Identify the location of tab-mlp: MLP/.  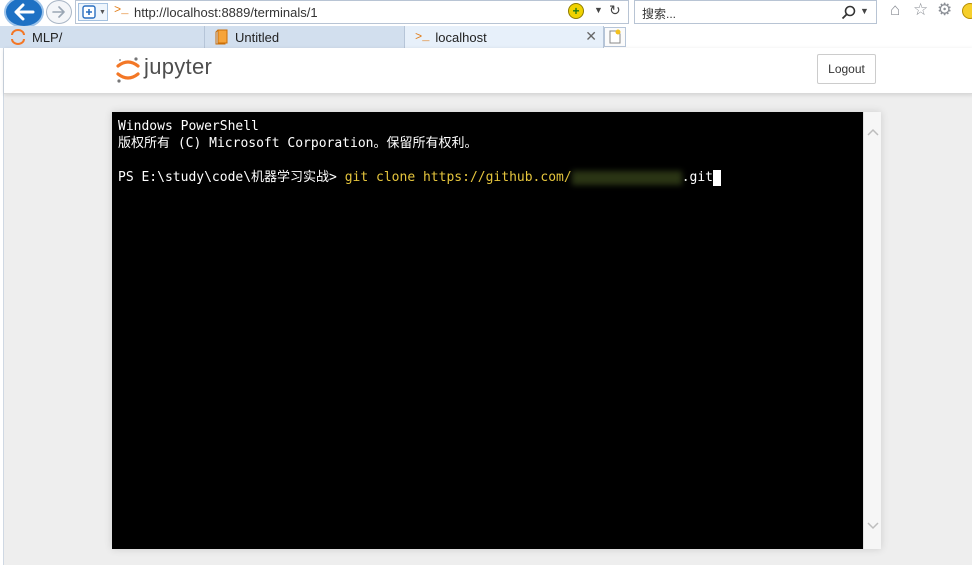
(102, 37).